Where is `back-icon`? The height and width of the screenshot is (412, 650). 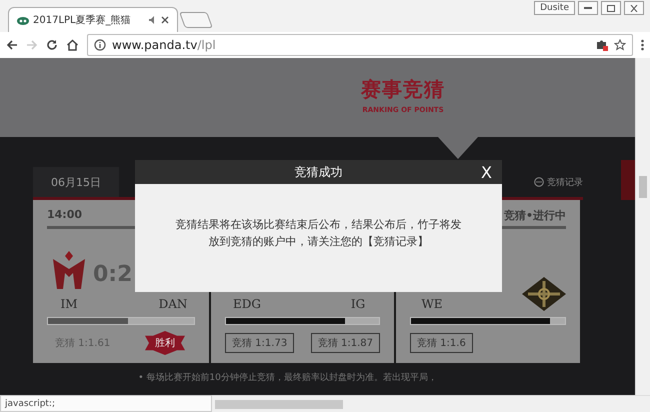
back-icon is located at coordinates (12, 45).